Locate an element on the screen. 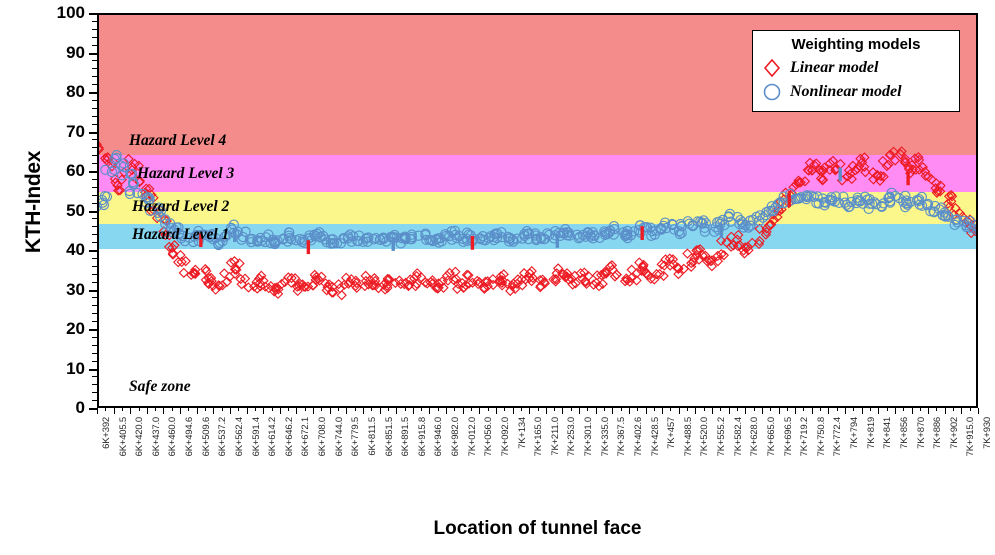  hazard-band-label: Hazard Level 4 is located at coordinates (178, 141).